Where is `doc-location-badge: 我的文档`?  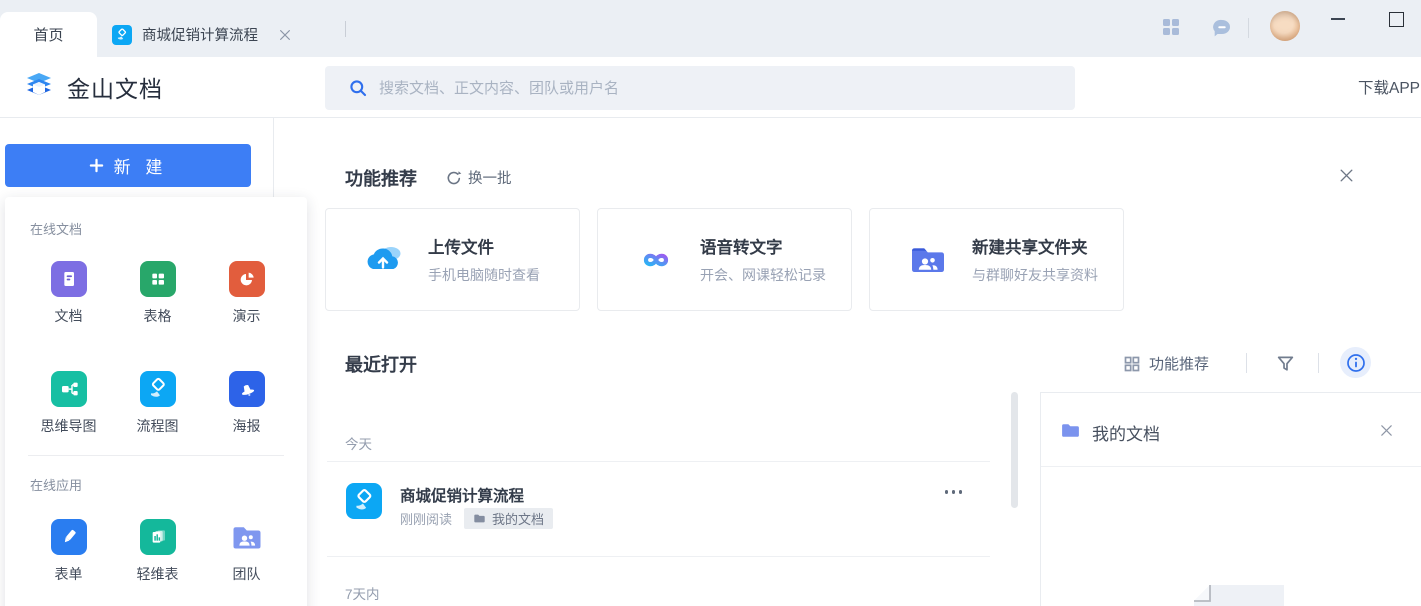 doc-location-badge: 我的文档 is located at coordinates (509, 518).